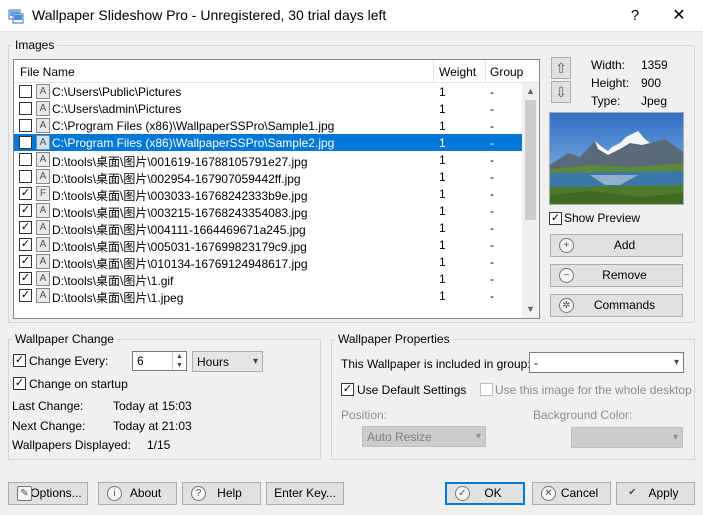 This screenshot has width=703, height=515. I want to click on close-button: ✕, so click(679, 16).